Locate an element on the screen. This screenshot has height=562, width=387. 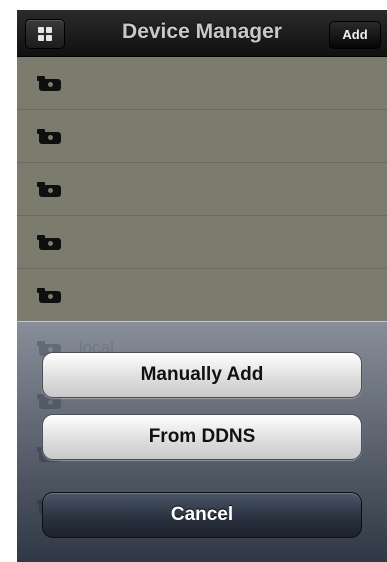
menu-button is located at coordinates (45, 34).